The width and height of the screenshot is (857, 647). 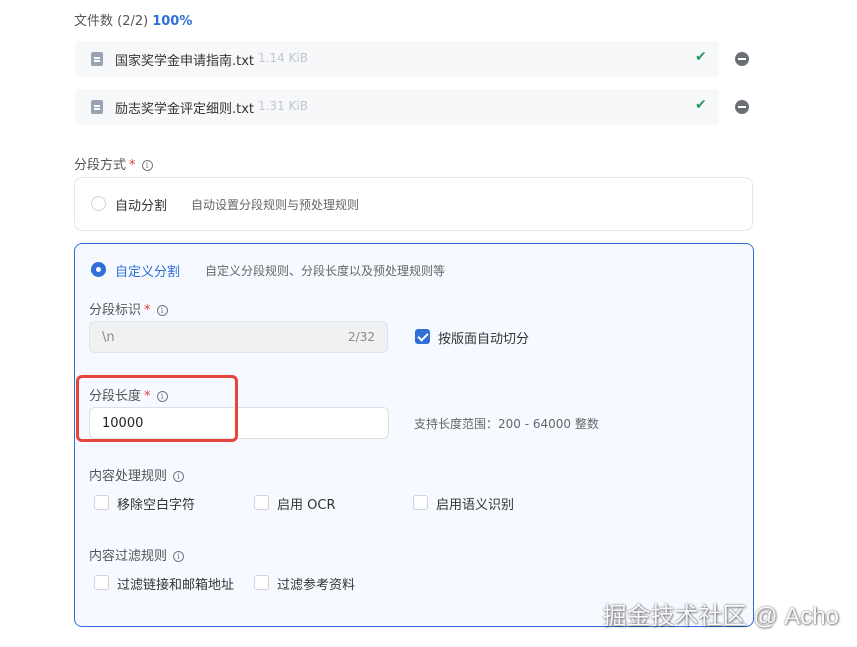 I want to click on page-split-checkbox, so click(x=422, y=336).